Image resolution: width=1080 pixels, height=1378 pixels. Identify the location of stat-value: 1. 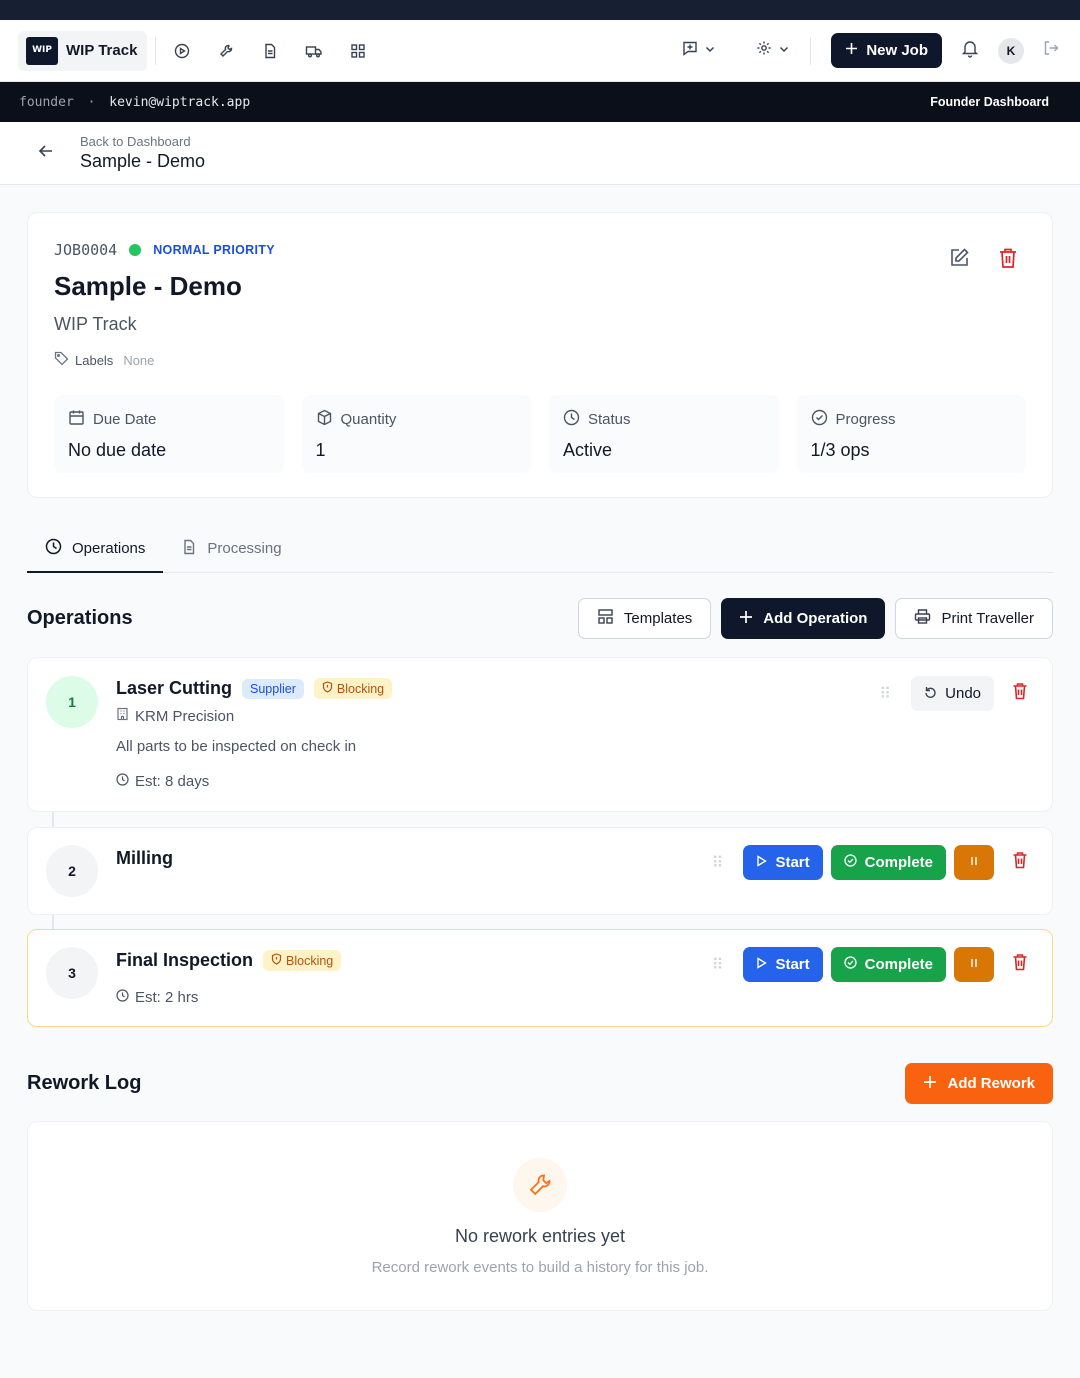
(320, 450).